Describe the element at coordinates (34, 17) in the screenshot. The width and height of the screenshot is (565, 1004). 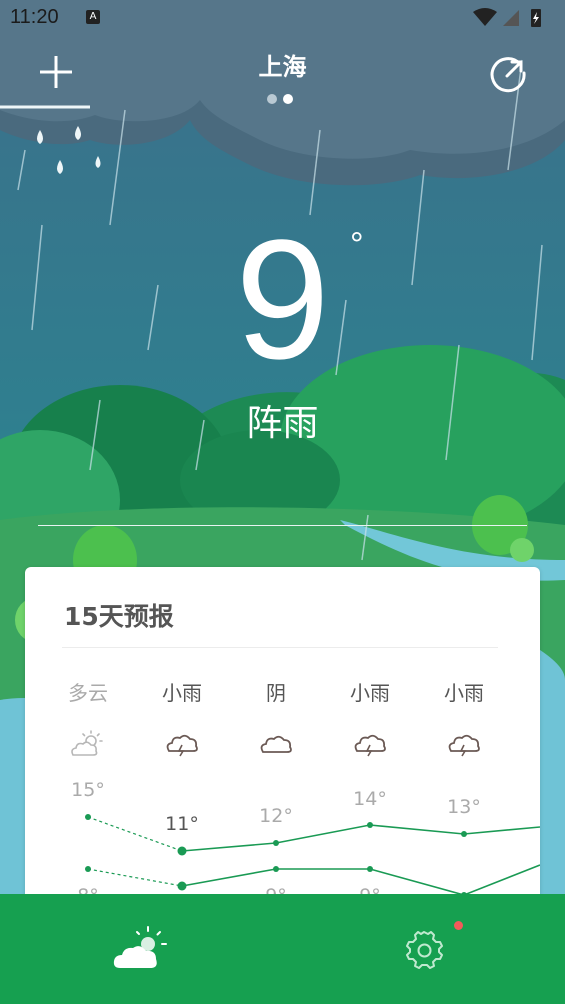
I see `status-time: 11:20` at that location.